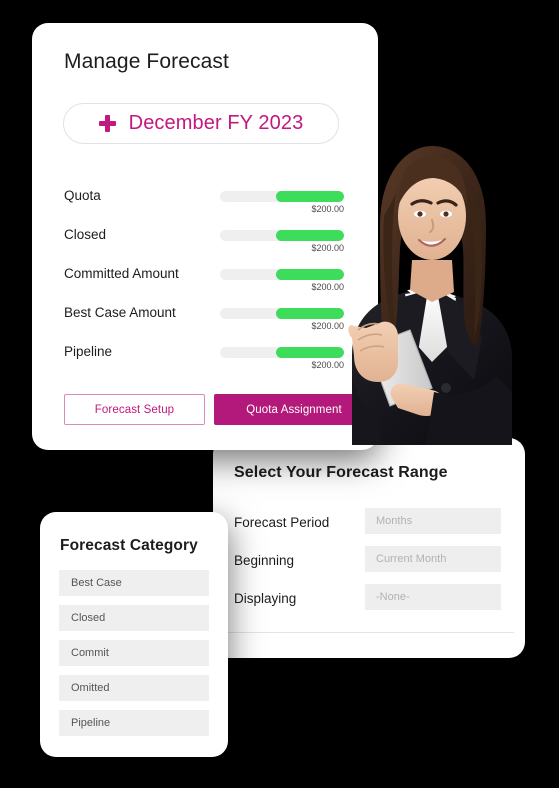 The width and height of the screenshot is (559, 788). Describe the element at coordinates (88, 351) in the screenshot. I see `metric-label: Pipeline` at that location.